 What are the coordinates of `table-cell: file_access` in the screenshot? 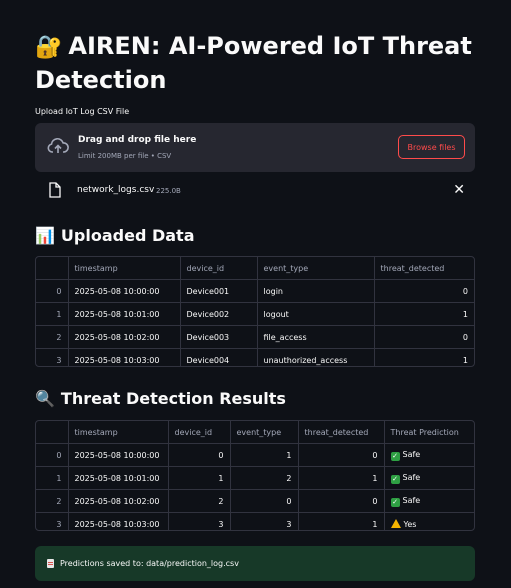 It's located at (316, 337).